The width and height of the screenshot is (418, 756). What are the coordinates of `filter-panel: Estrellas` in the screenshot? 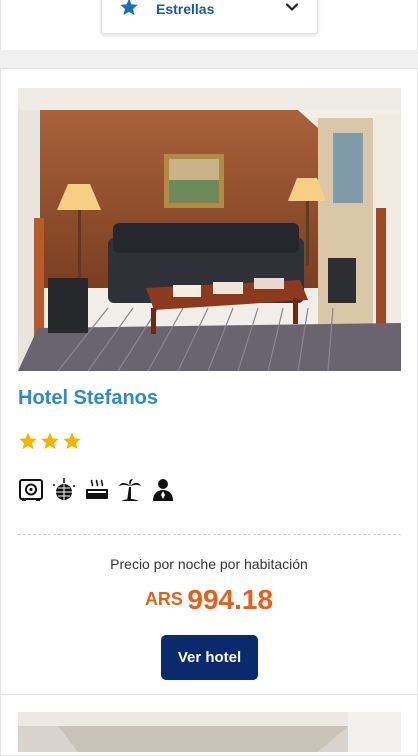 It's located at (209, 25).